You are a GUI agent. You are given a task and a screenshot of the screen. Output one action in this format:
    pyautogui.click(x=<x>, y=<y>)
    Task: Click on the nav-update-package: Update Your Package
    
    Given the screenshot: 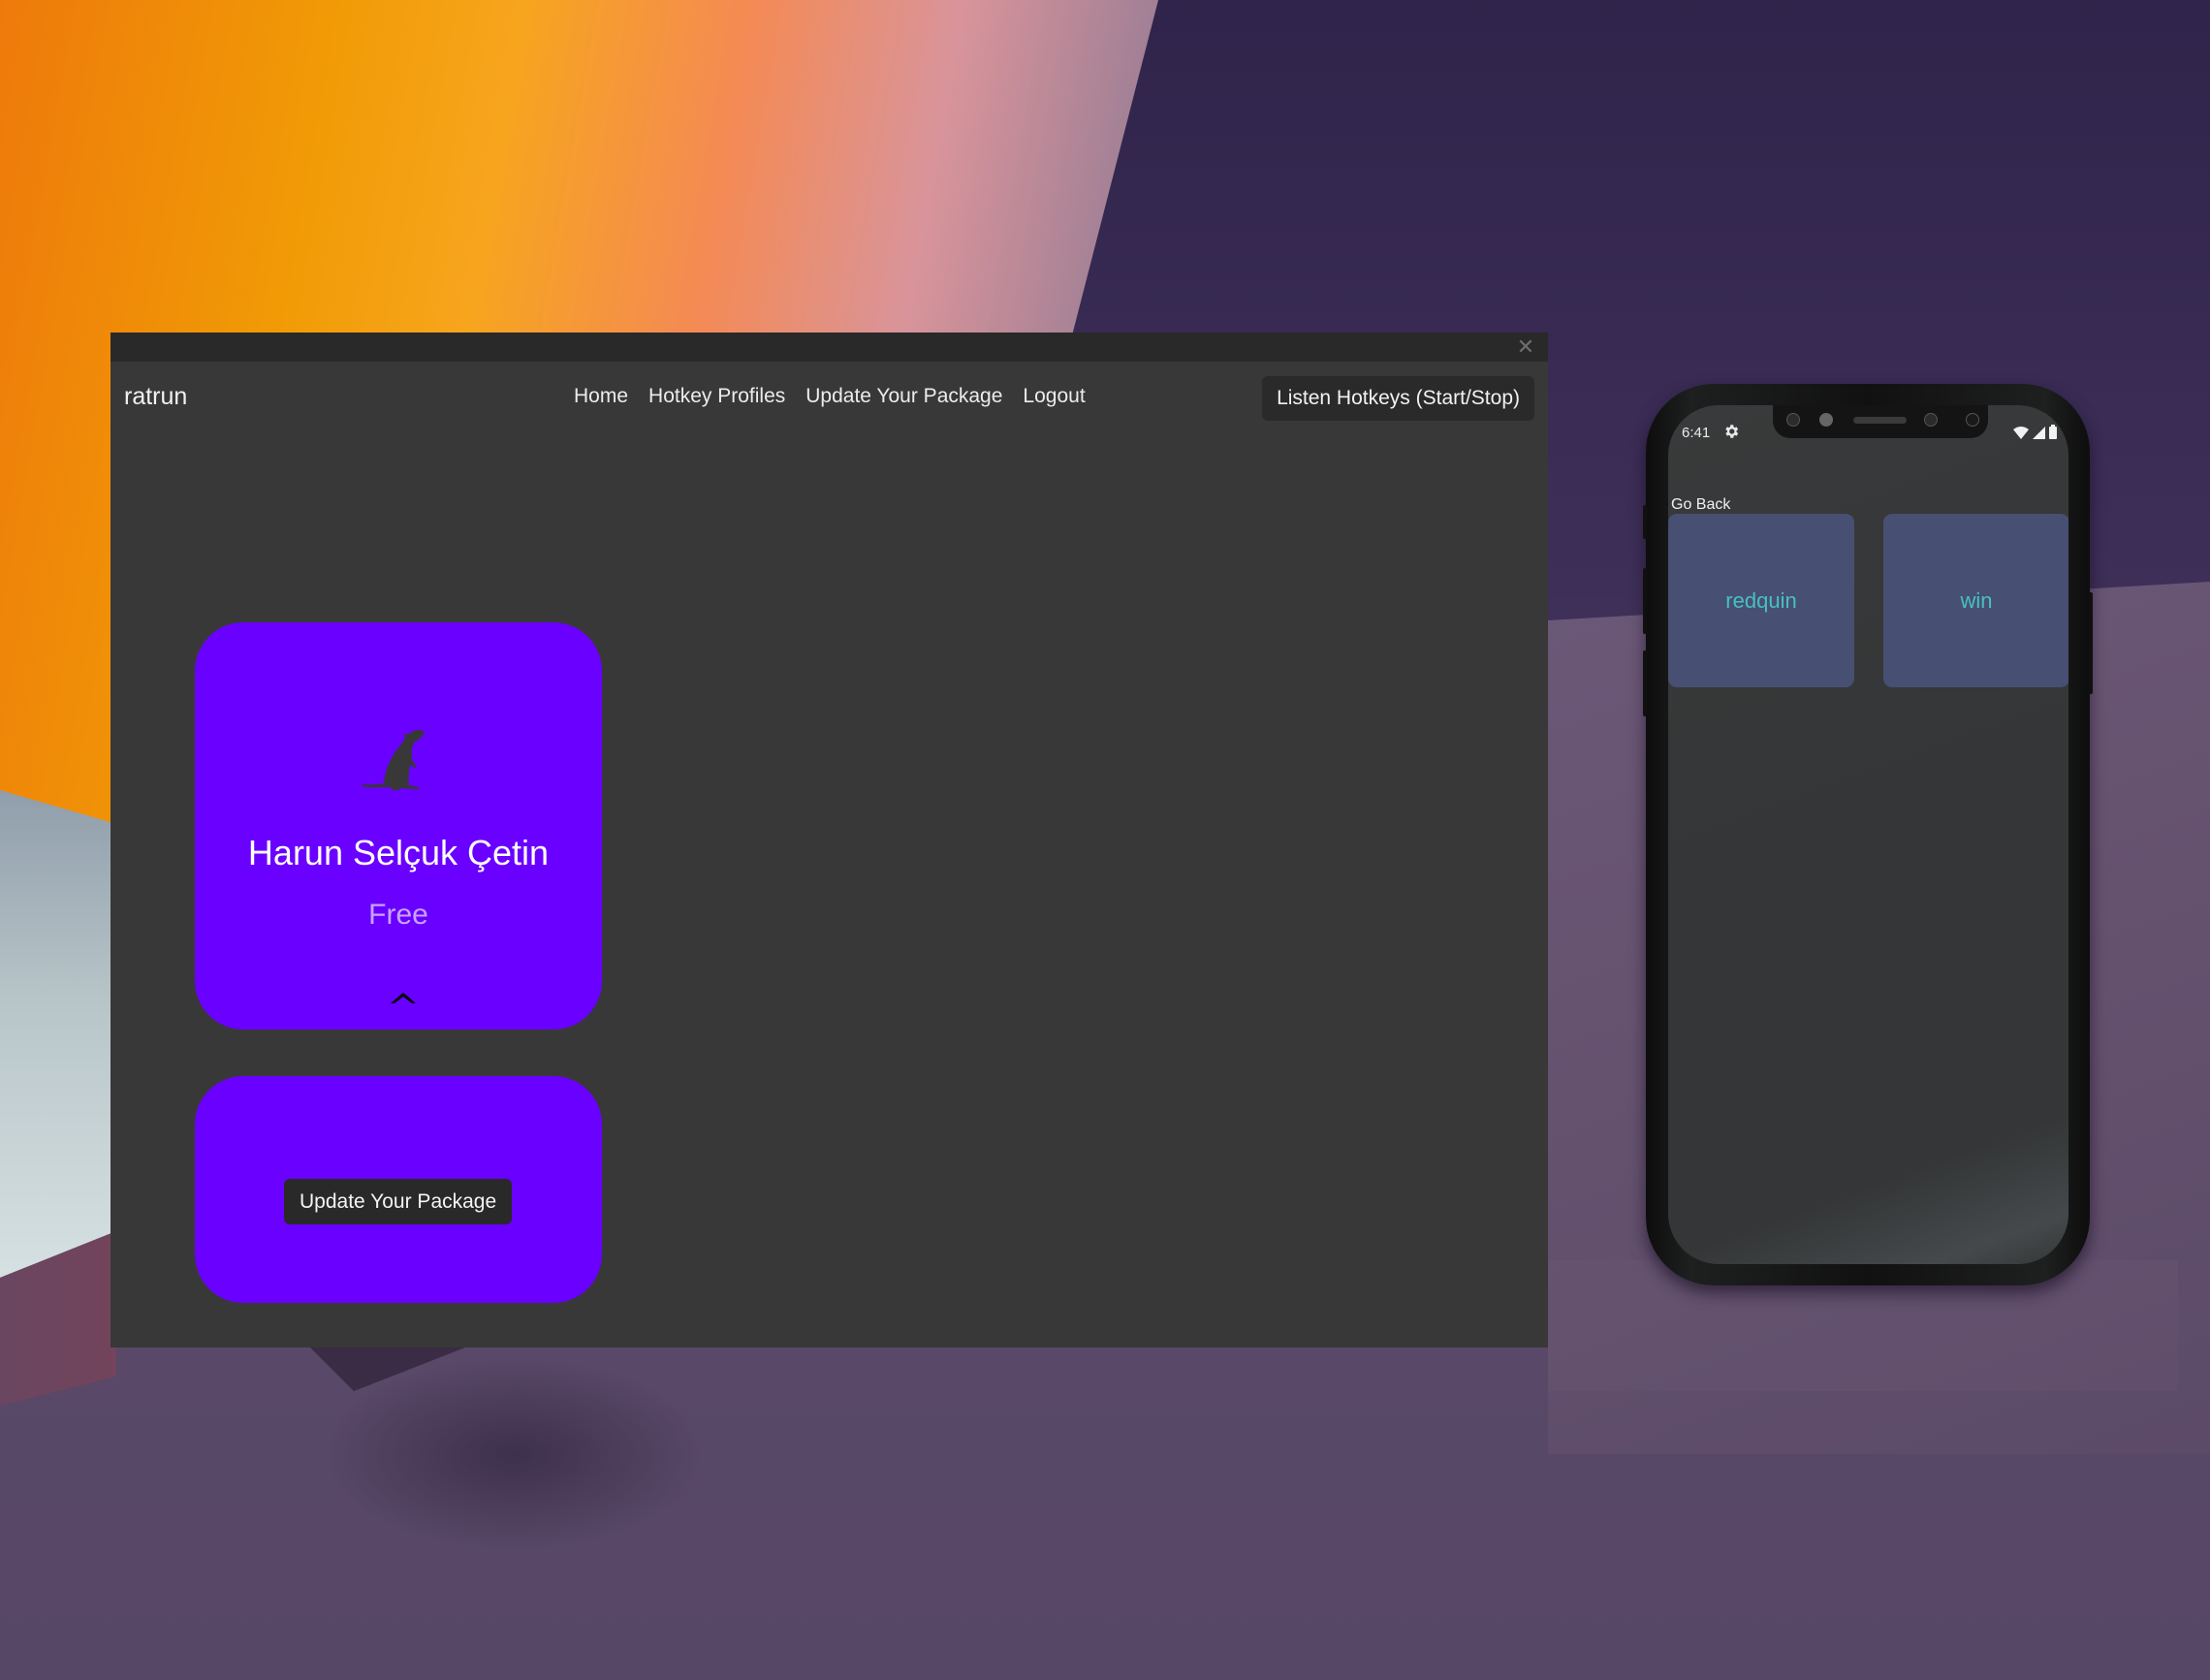 What is the action you would take?
    pyautogui.click(x=904, y=396)
    